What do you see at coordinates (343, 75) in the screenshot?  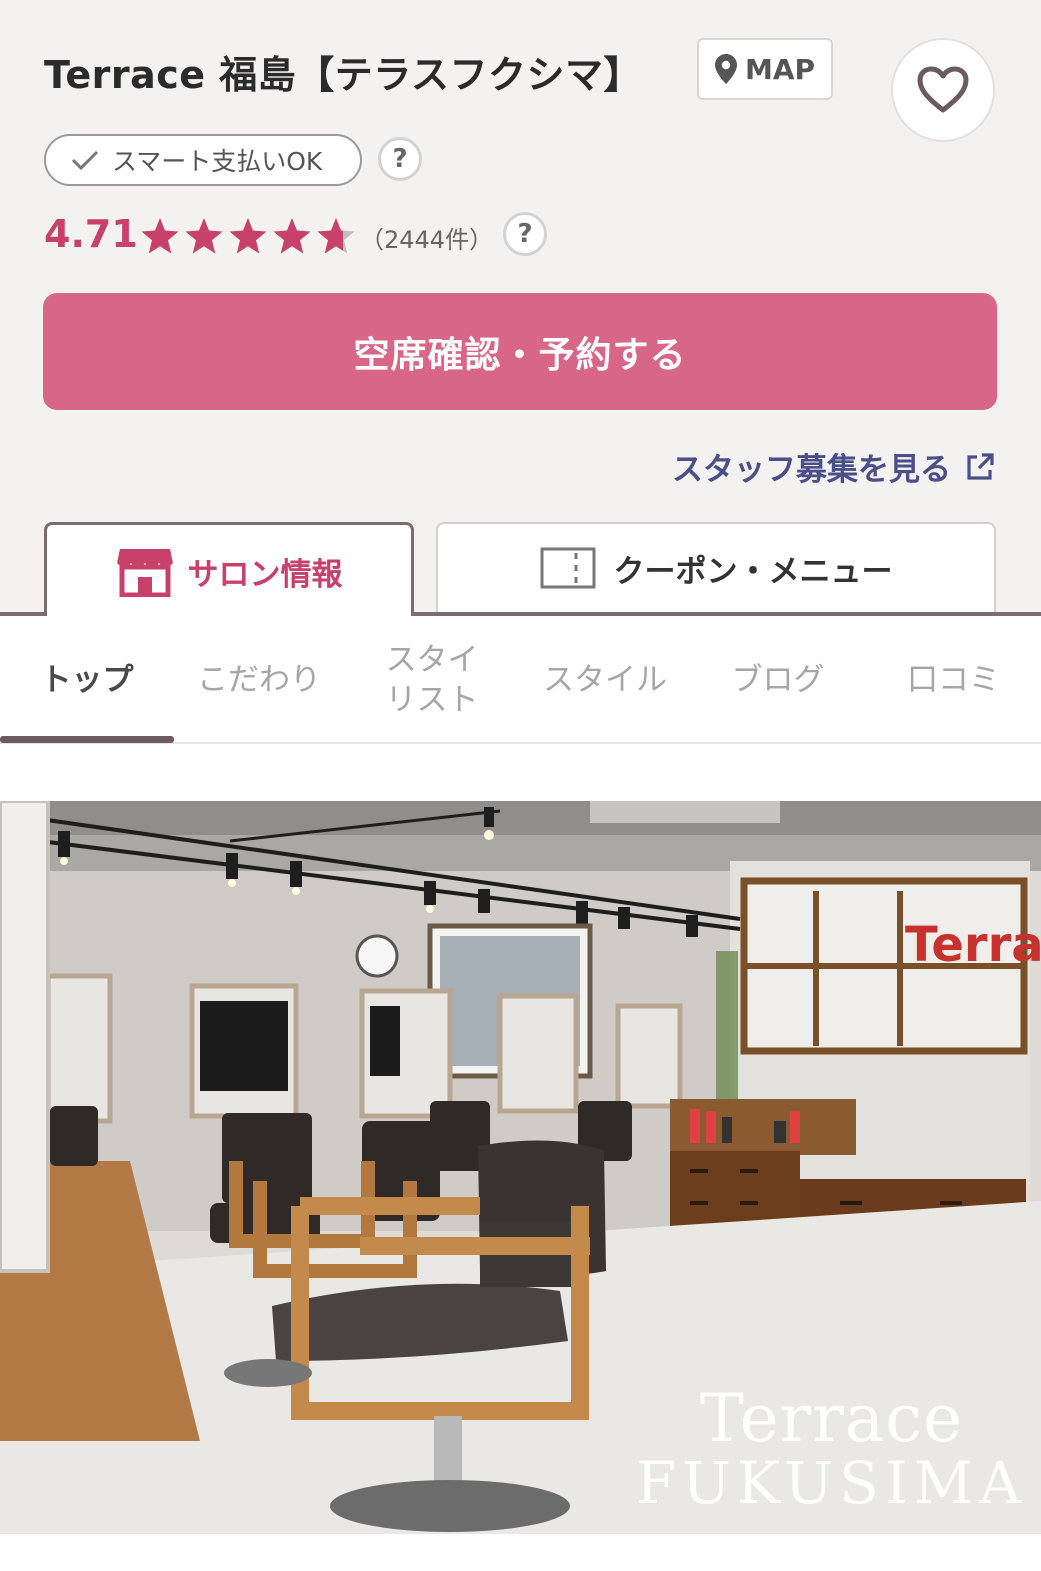 I see `salon-name: Terrace 福島【テラスフクシマ】` at bounding box center [343, 75].